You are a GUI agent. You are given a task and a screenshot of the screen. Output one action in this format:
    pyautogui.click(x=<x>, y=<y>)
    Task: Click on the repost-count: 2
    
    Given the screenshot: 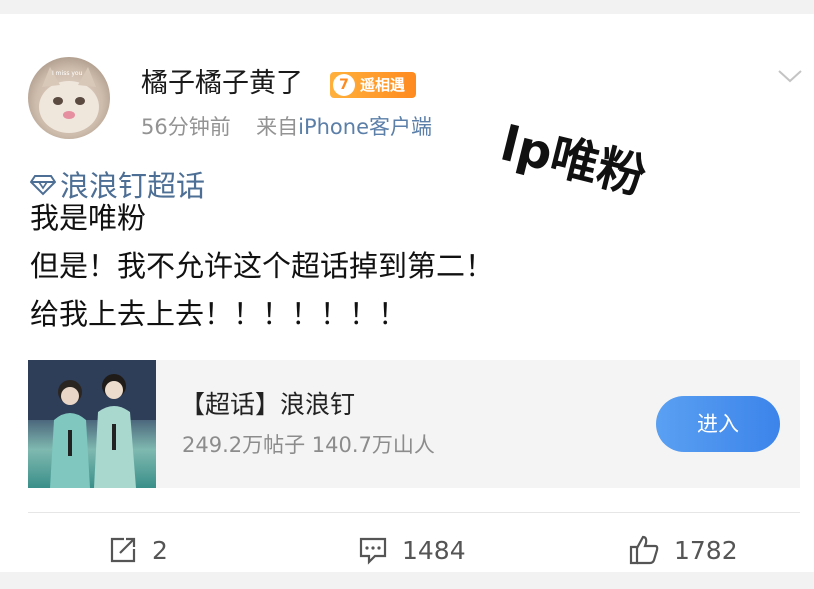 What is the action you would take?
    pyautogui.click(x=160, y=550)
    